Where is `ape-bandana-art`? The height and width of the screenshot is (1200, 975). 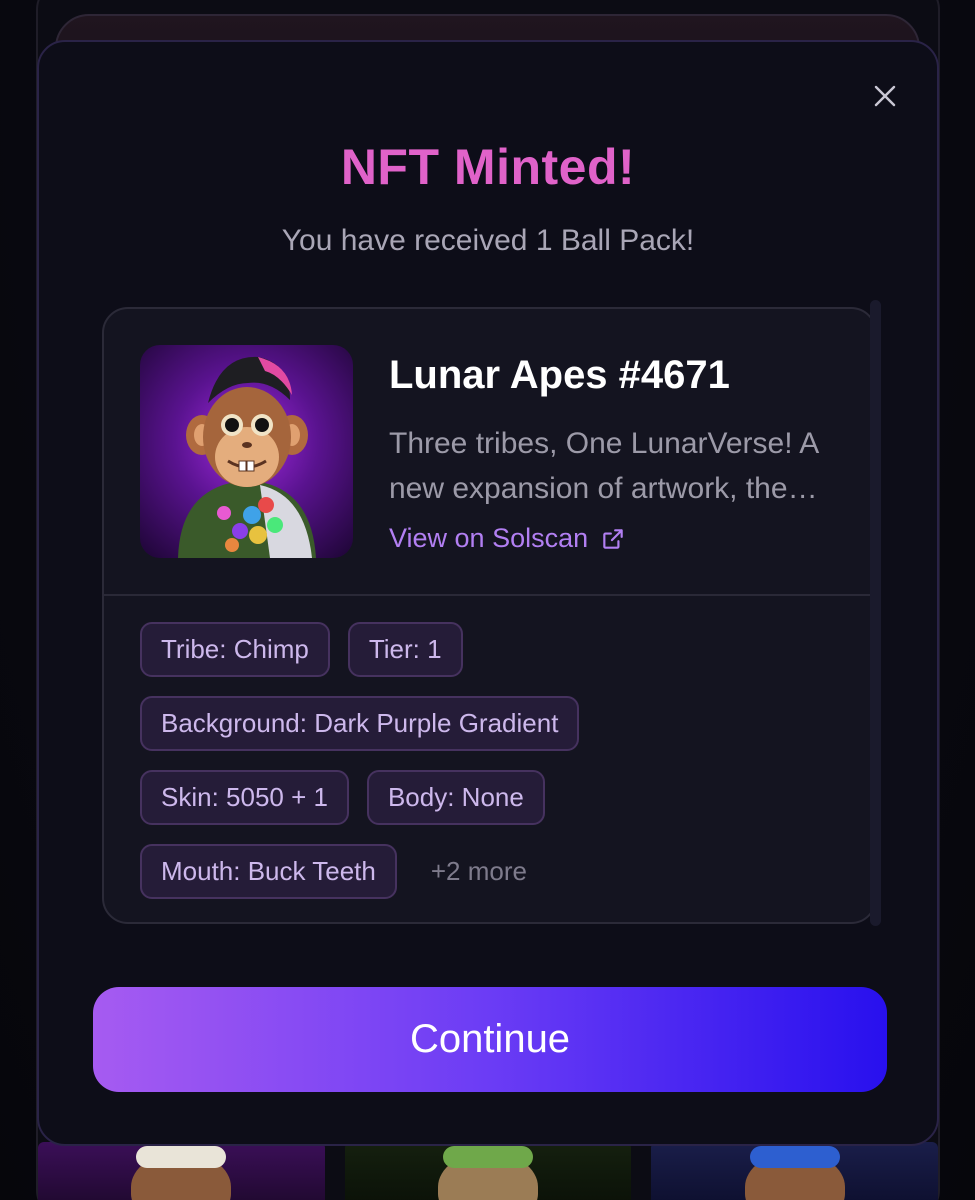
ape-bandana-art is located at coordinates (181, 1157).